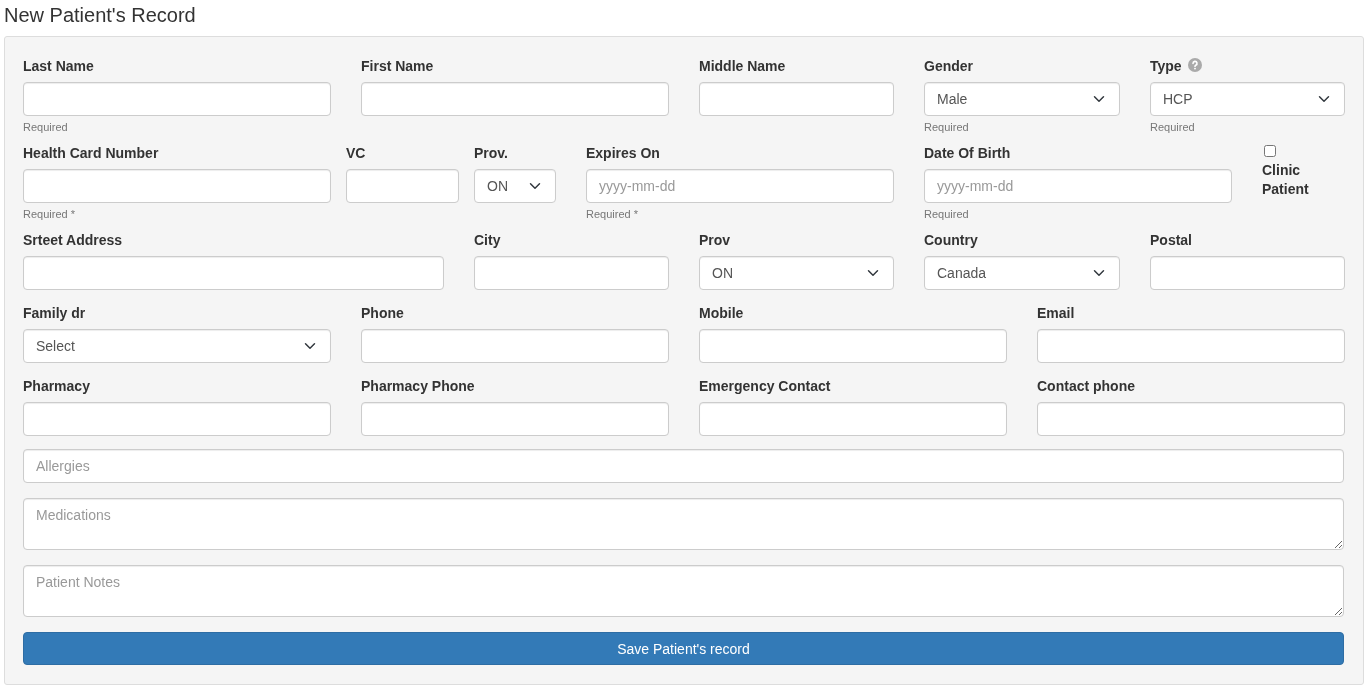 This screenshot has height=692, width=1367. Describe the element at coordinates (715, 240) in the screenshot. I see `field-label: Prov` at that location.